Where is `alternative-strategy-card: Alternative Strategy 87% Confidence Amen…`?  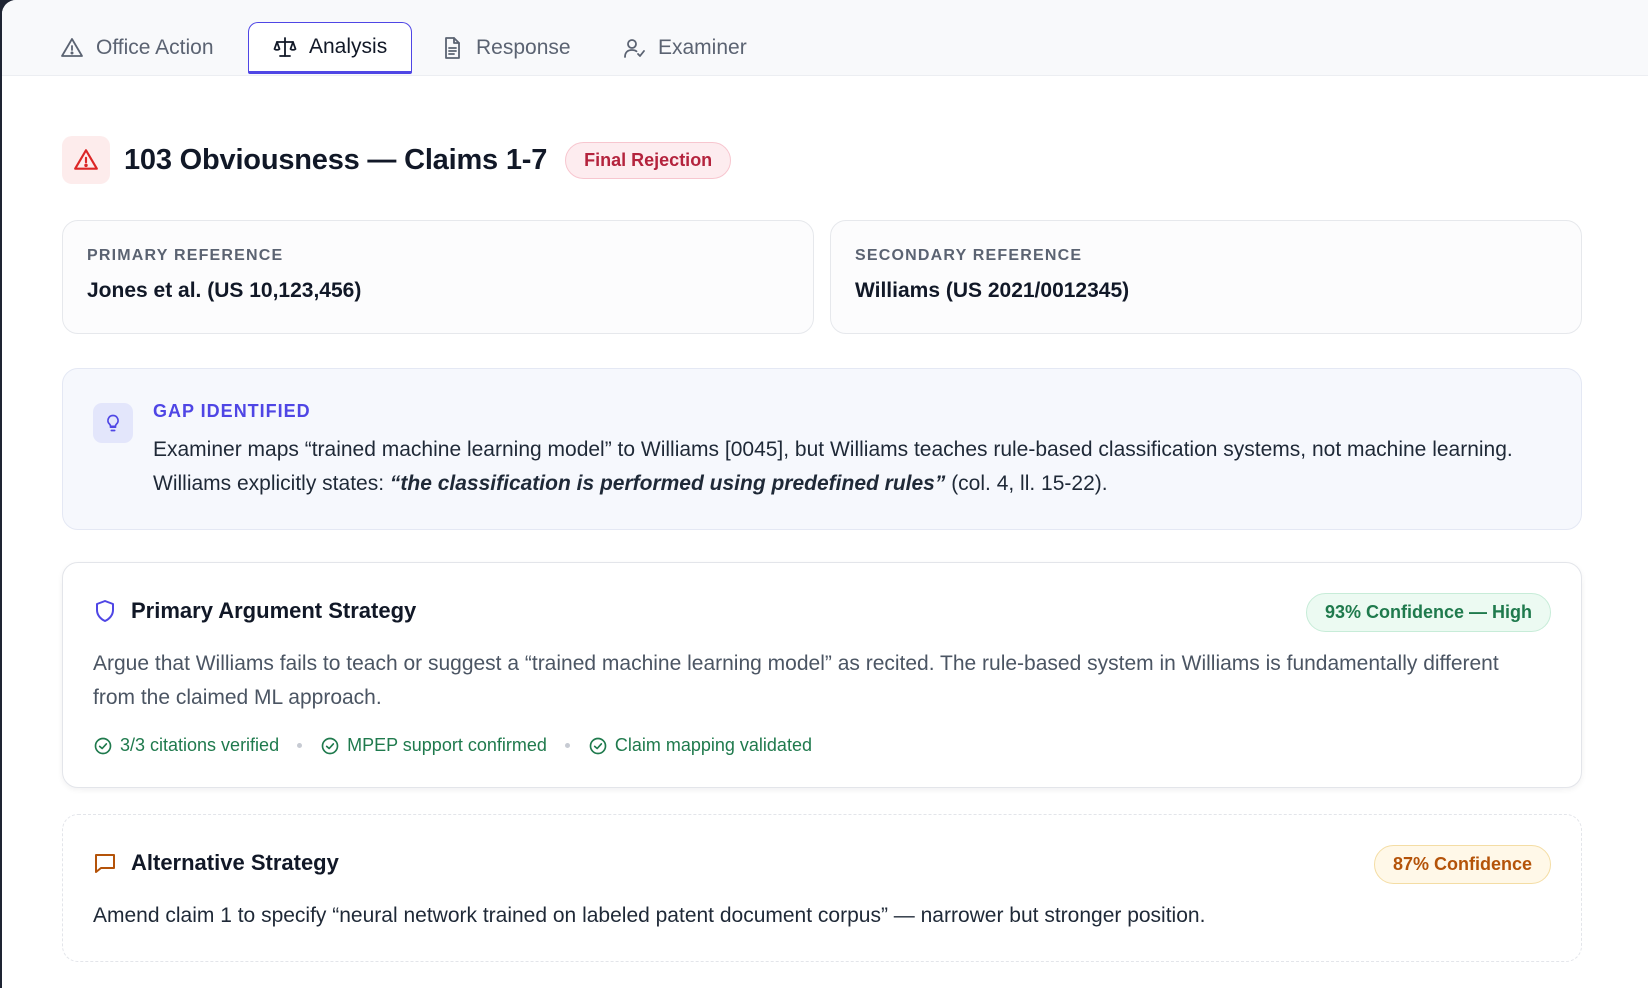 alternative-strategy-card: Alternative Strategy 87% Confidence Amen… is located at coordinates (822, 888).